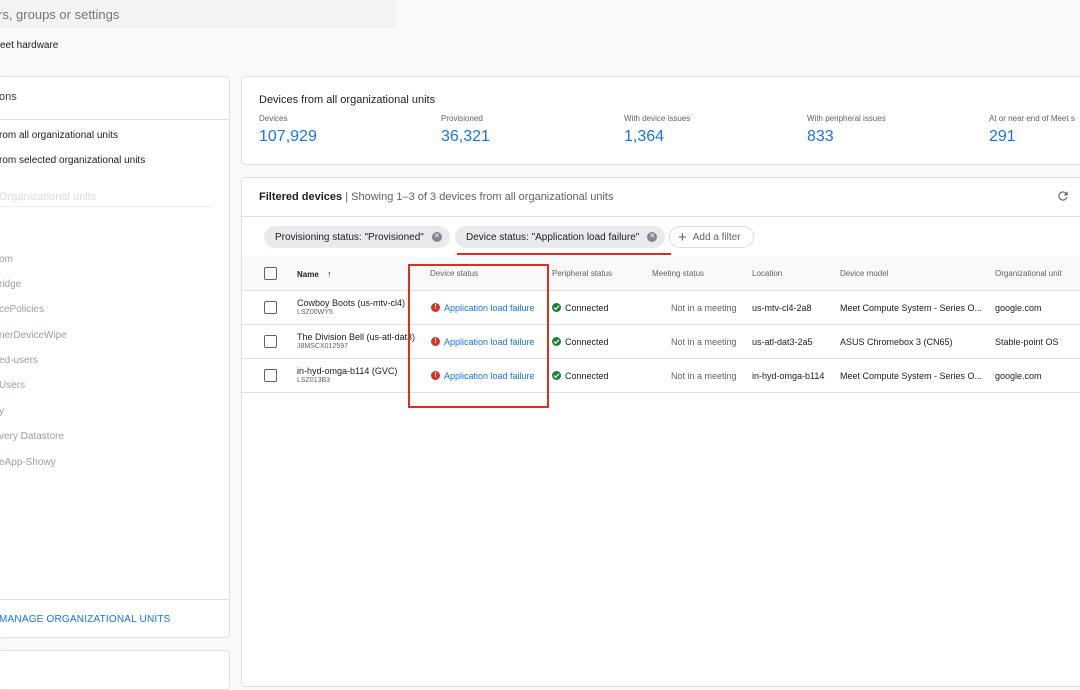  Describe the element at coordinates (48, 197) in the screenshot. I see `org-units-header: Organizational units` at that location.